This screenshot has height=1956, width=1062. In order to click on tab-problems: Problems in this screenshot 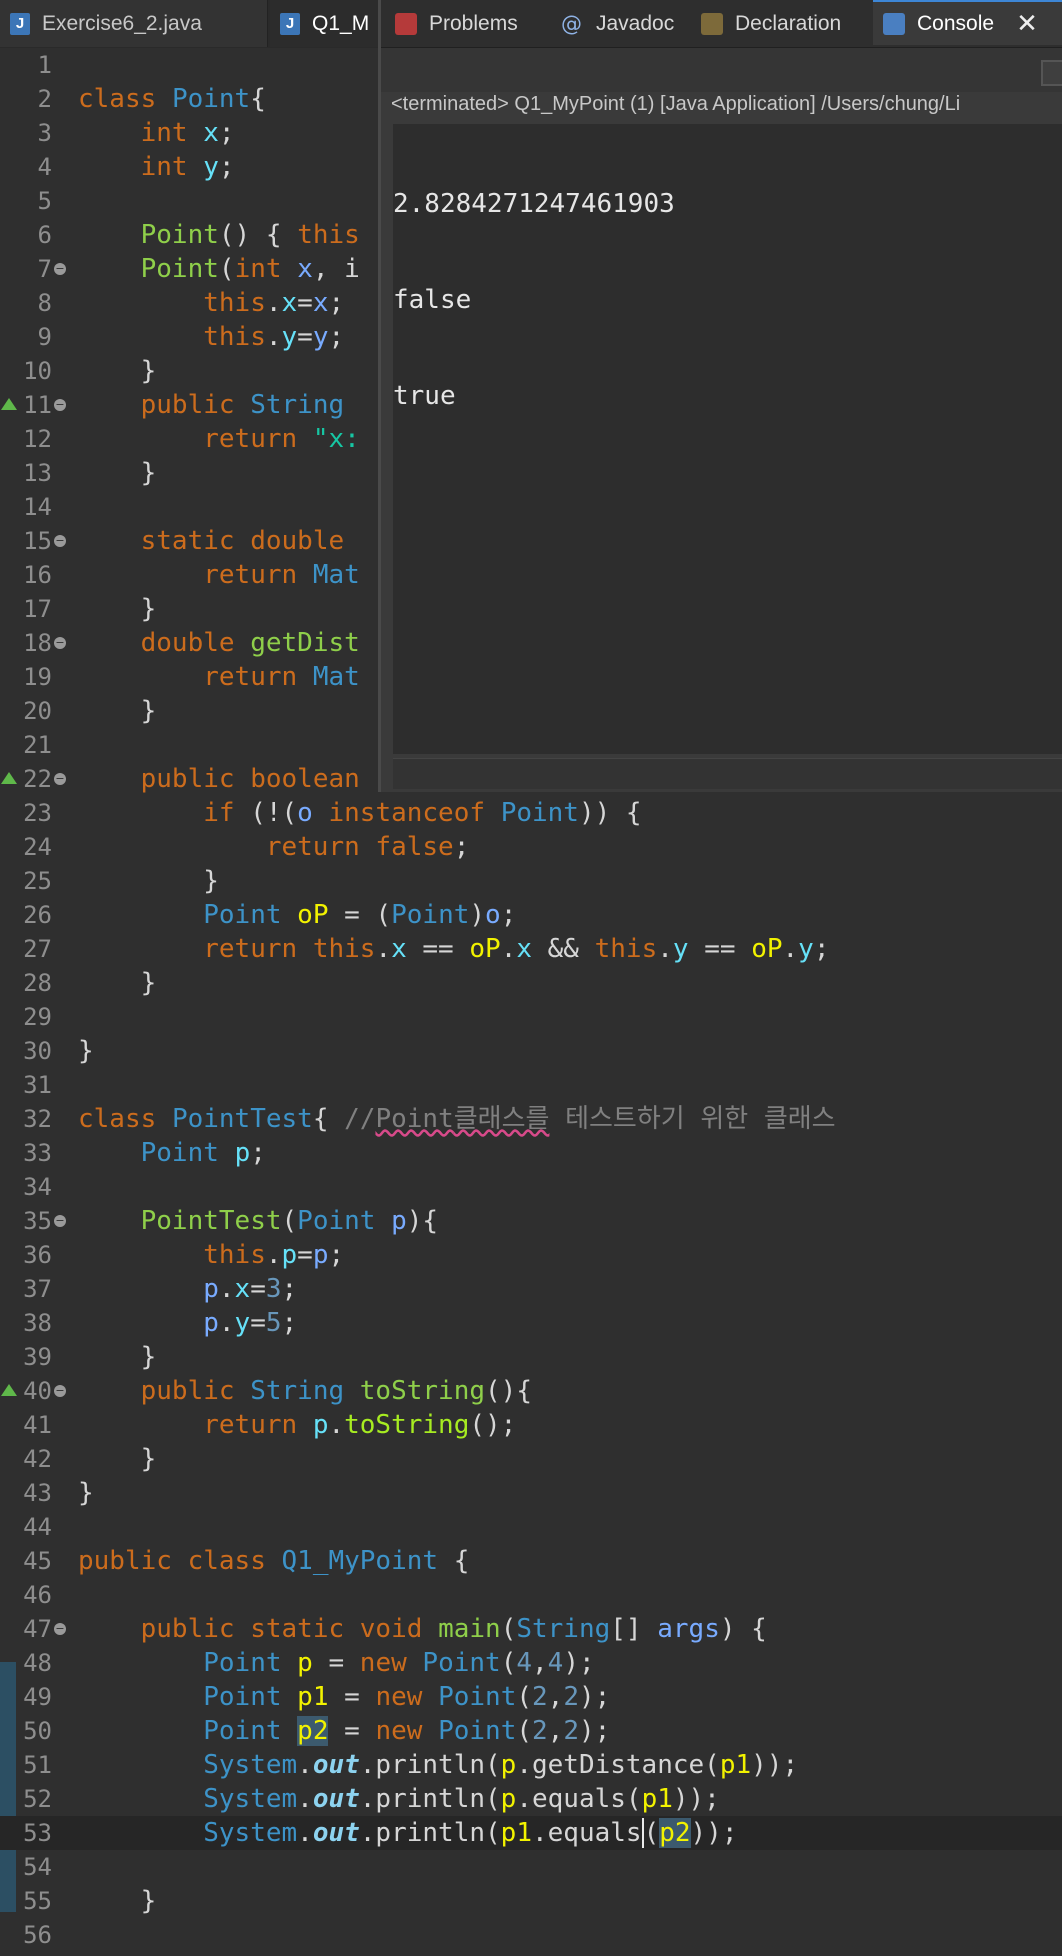, I will do `click(456, 23)`.